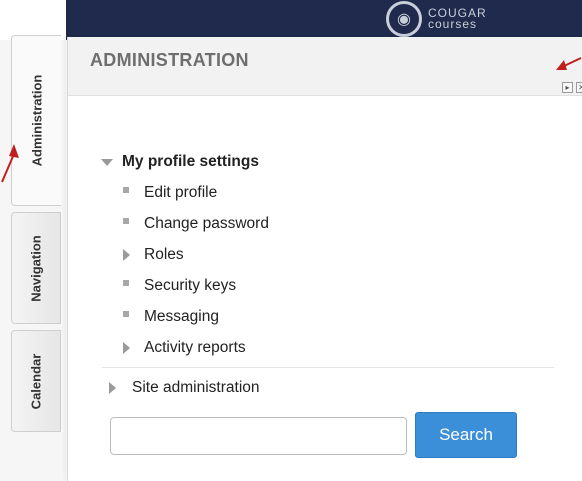 The height and width of the screenshot is (481, 582). I want to click on cougar-courses-logo: ◉ COUGAR courses, so click(466, 19).